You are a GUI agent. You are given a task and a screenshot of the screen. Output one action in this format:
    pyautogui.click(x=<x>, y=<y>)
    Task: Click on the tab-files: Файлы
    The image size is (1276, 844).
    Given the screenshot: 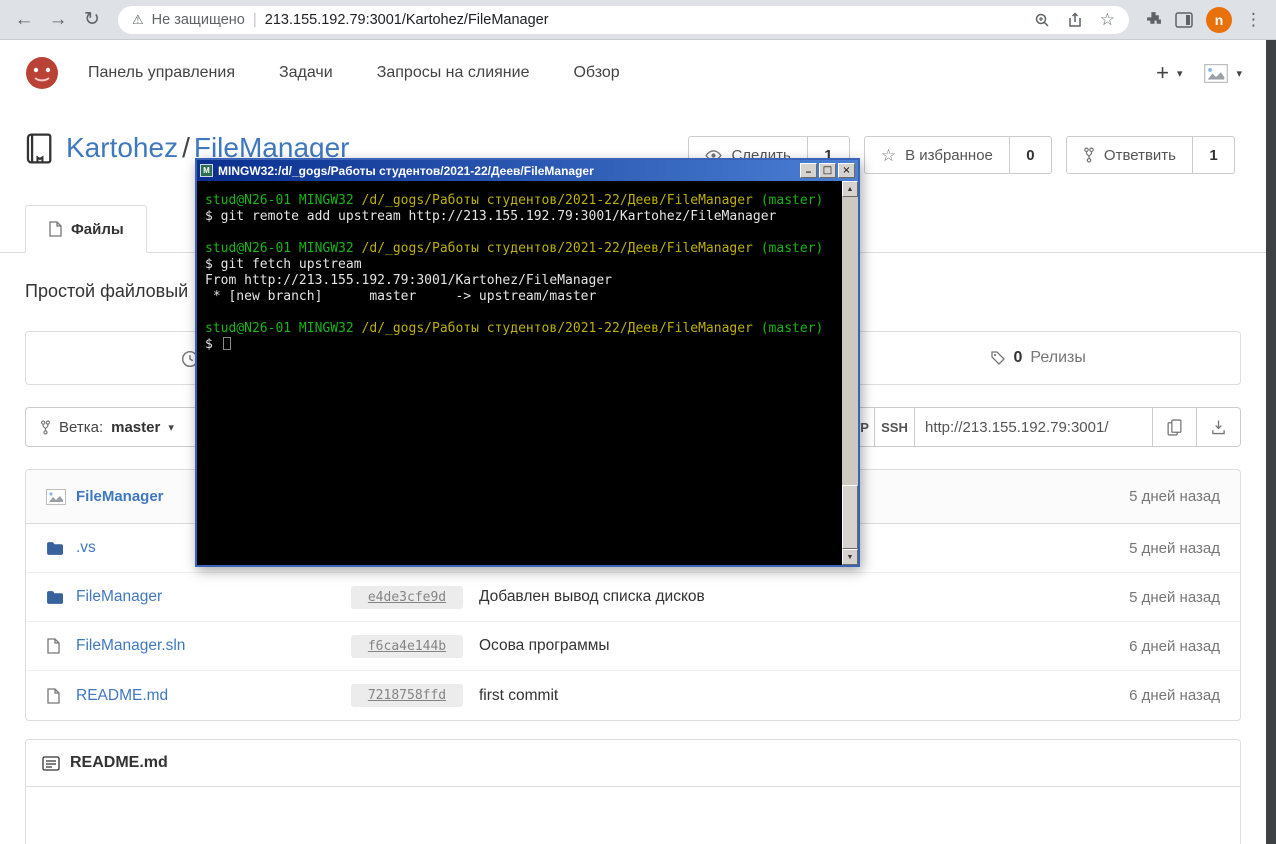 What is the action you would take?
    pyautogui.click(x=86, y=229)
    